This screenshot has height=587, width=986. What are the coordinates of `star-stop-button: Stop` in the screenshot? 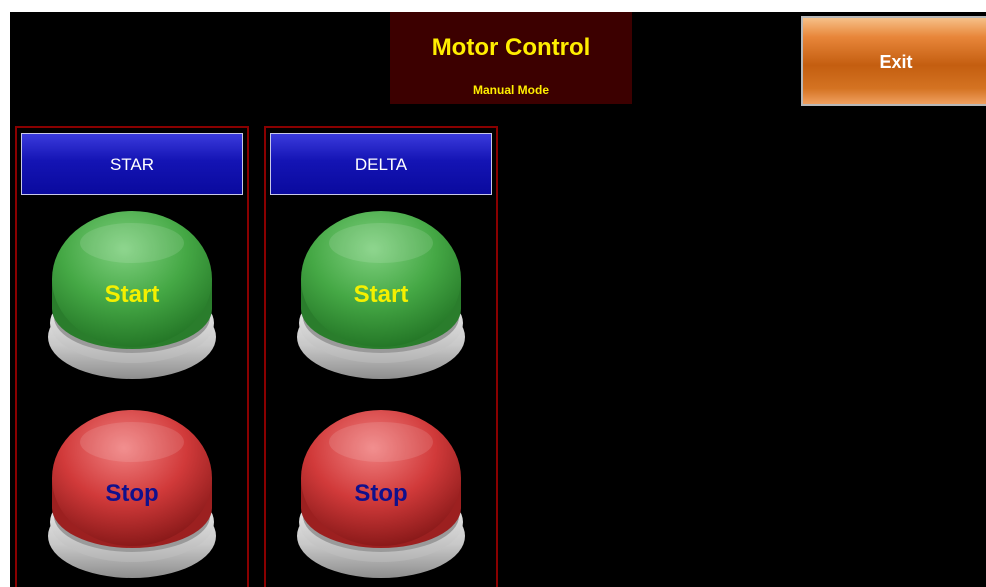 It's located at (132, 494).